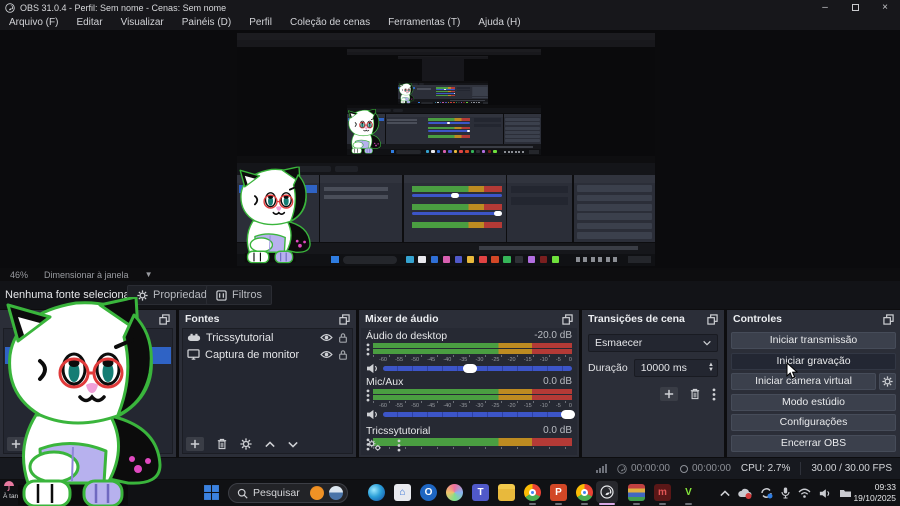 This screenshot has height=506, width=900. What do you see at coordinates (851, 468) in the screenshot?
I see `fps-counter: 30.00 / 30.00 FPS` at bounding box center [851, 468].